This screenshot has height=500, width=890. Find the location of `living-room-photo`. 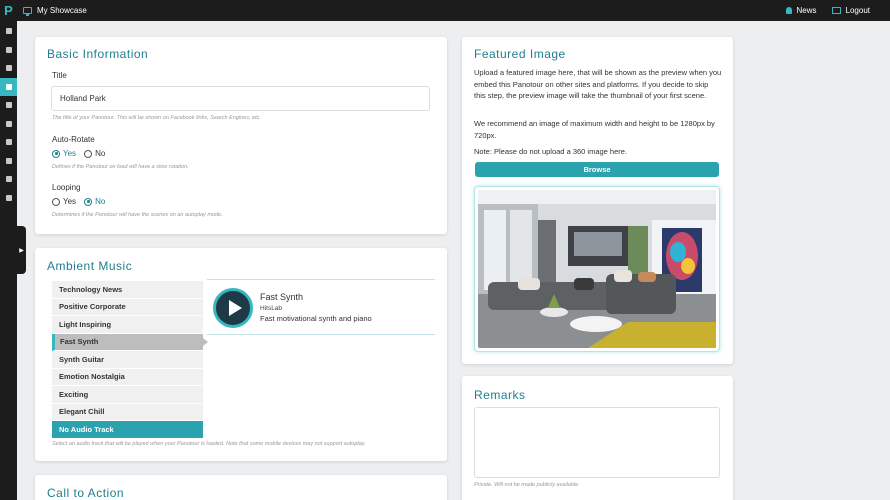

living-room-photo is located at coordinates (597, 269).